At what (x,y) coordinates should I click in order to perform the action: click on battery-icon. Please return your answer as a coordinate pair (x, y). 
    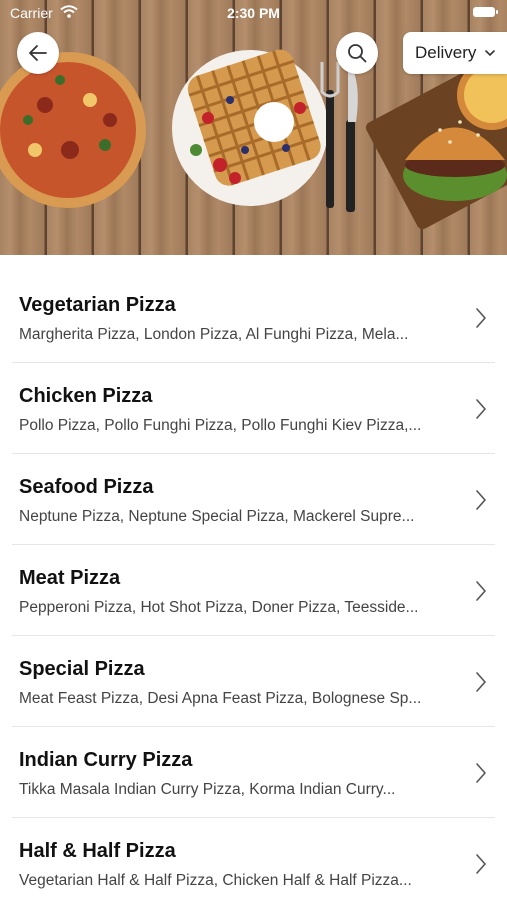
    Looking at the image, I should click on (485, 12).